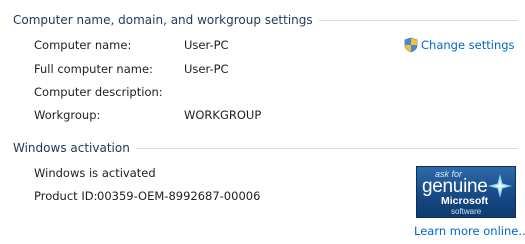 The height and width of the screenshot is (244, 525). What do you see at coordinates (465, 201) in the screenshot?
I see `badge-microsoft-text: Microsoft` at bounding box center [465, 201].